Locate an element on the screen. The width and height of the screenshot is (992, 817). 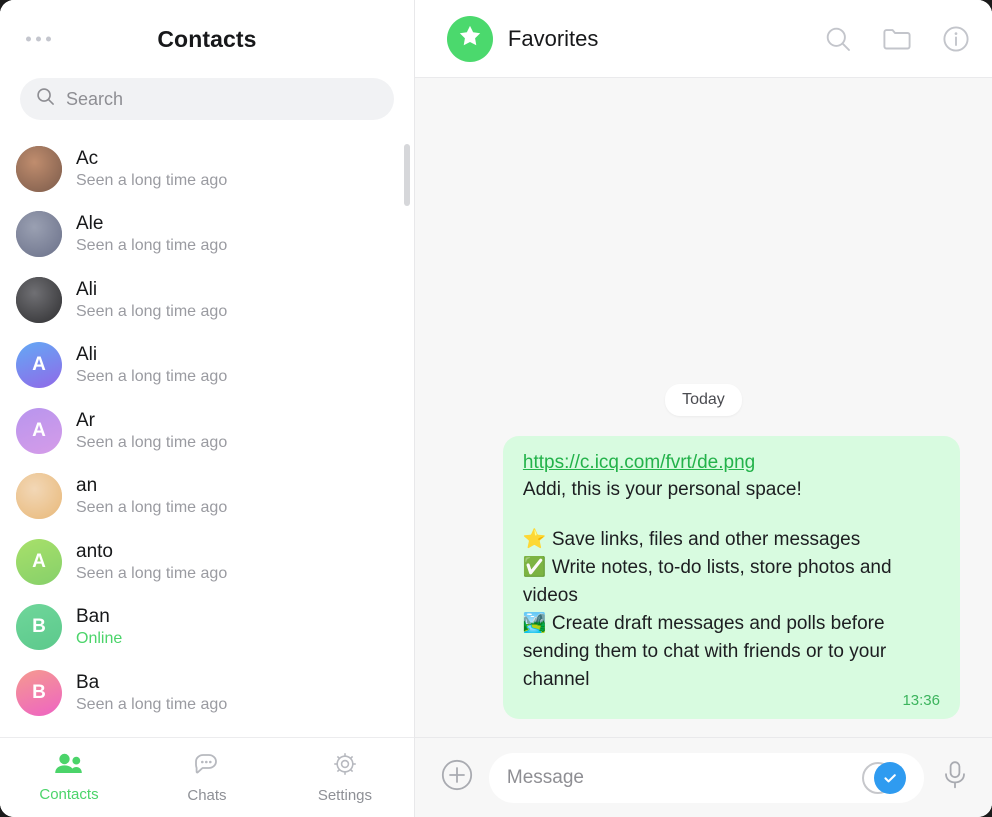
contact-row: A Ali Seen a long time ago is located at coordinates (207, 366).